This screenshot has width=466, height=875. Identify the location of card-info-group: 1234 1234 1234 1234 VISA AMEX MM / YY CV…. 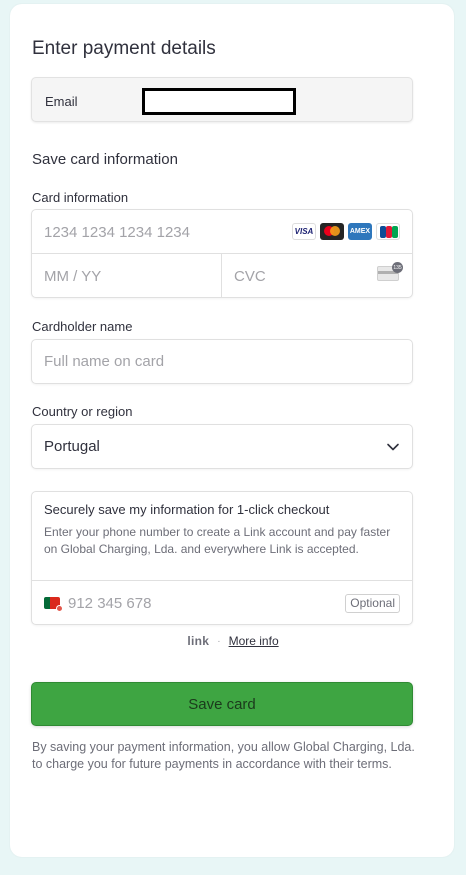
(222, 253).